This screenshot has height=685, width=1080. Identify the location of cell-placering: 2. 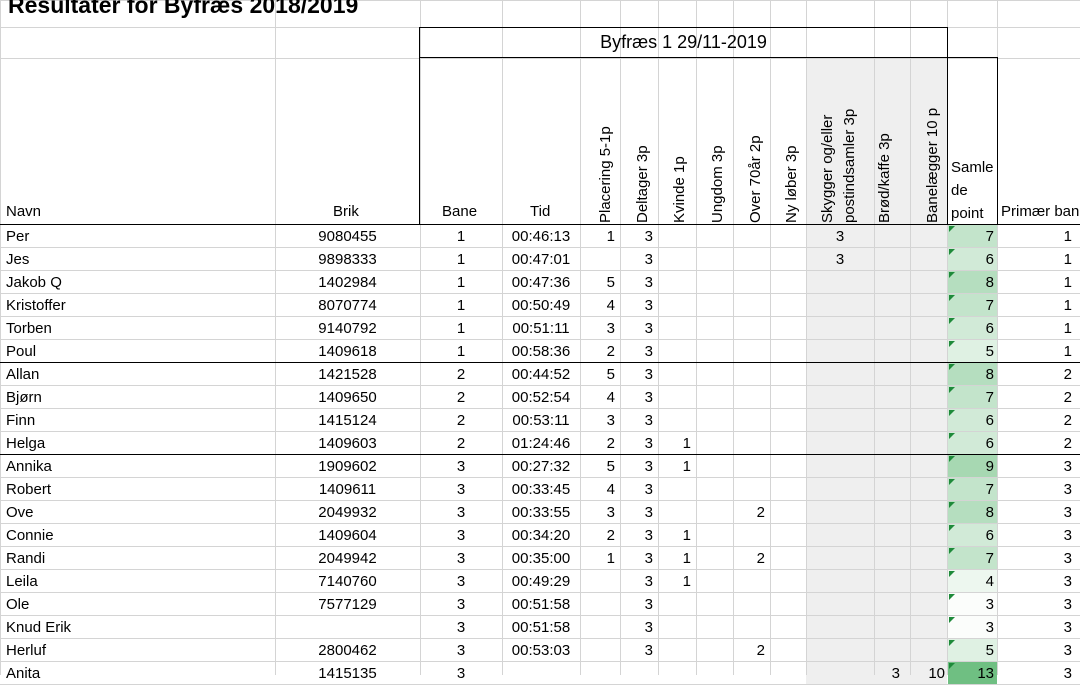
(600, 443).